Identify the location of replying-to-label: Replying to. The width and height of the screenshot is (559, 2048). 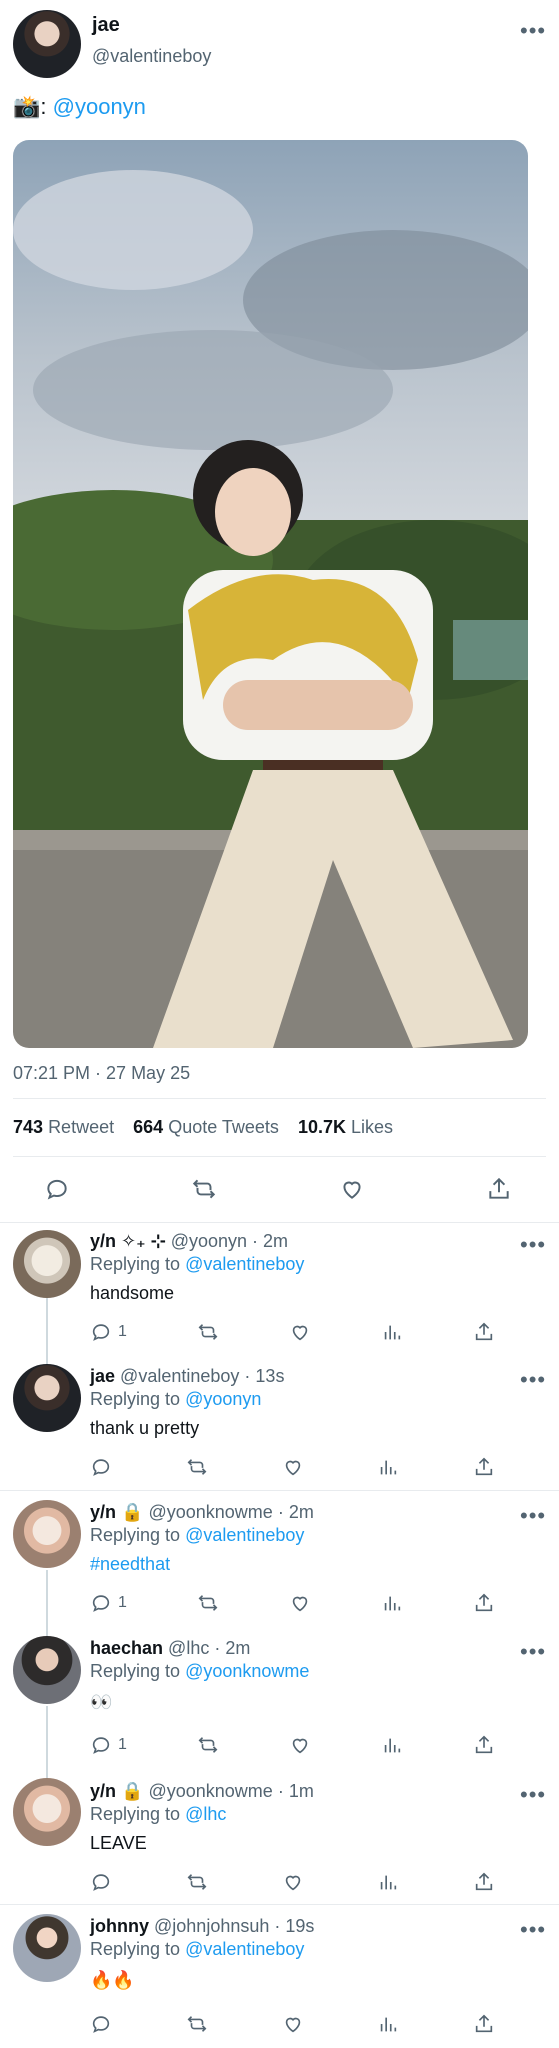
(135, 1535).